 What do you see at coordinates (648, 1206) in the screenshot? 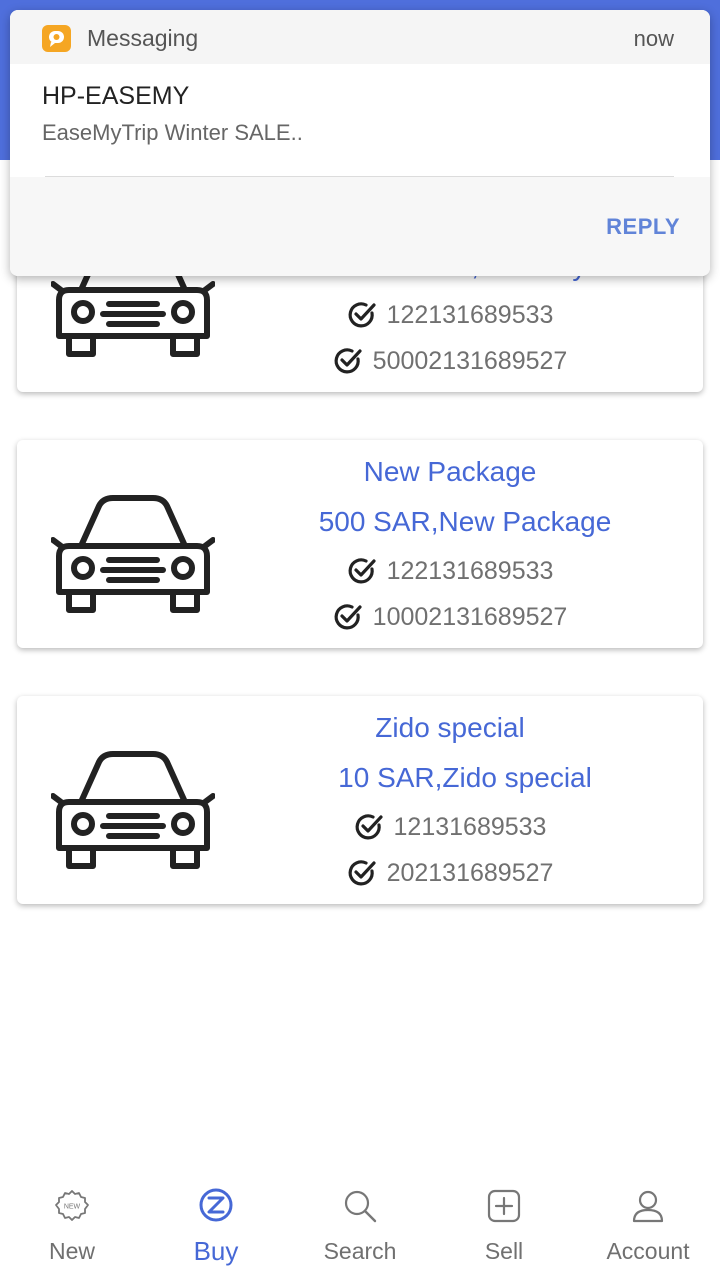
I see `person-icon` at bounding box center [648, 1206].